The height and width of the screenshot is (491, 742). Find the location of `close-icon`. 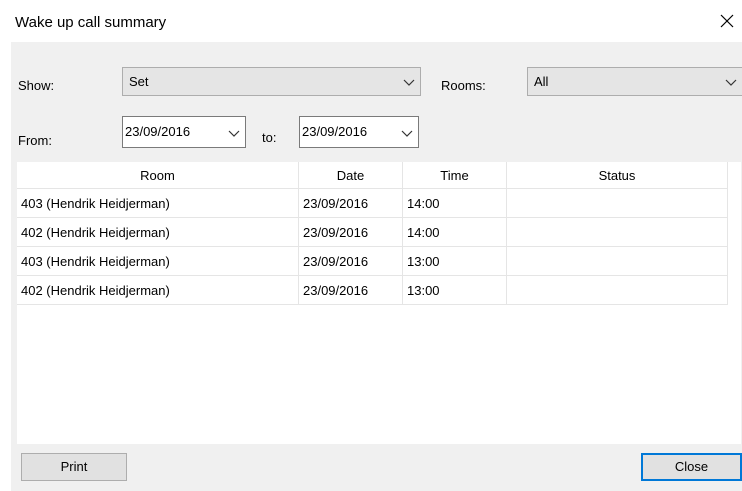

close-icon is located at coordinates (727, 21).